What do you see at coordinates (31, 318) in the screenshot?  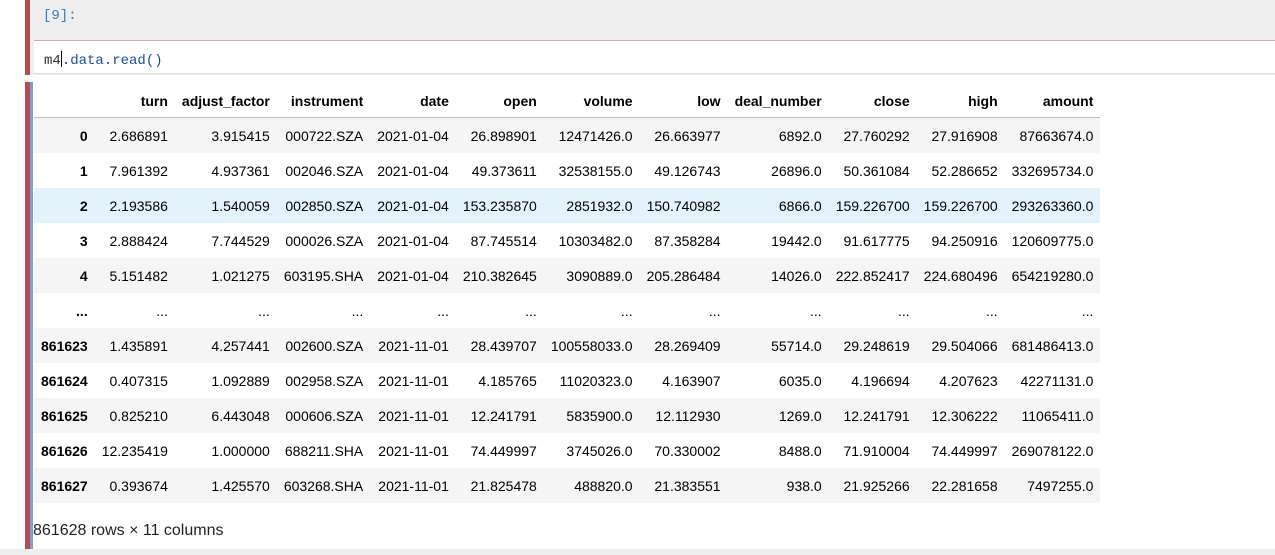 I see `output-collapser` at bounding box center [31, 318].